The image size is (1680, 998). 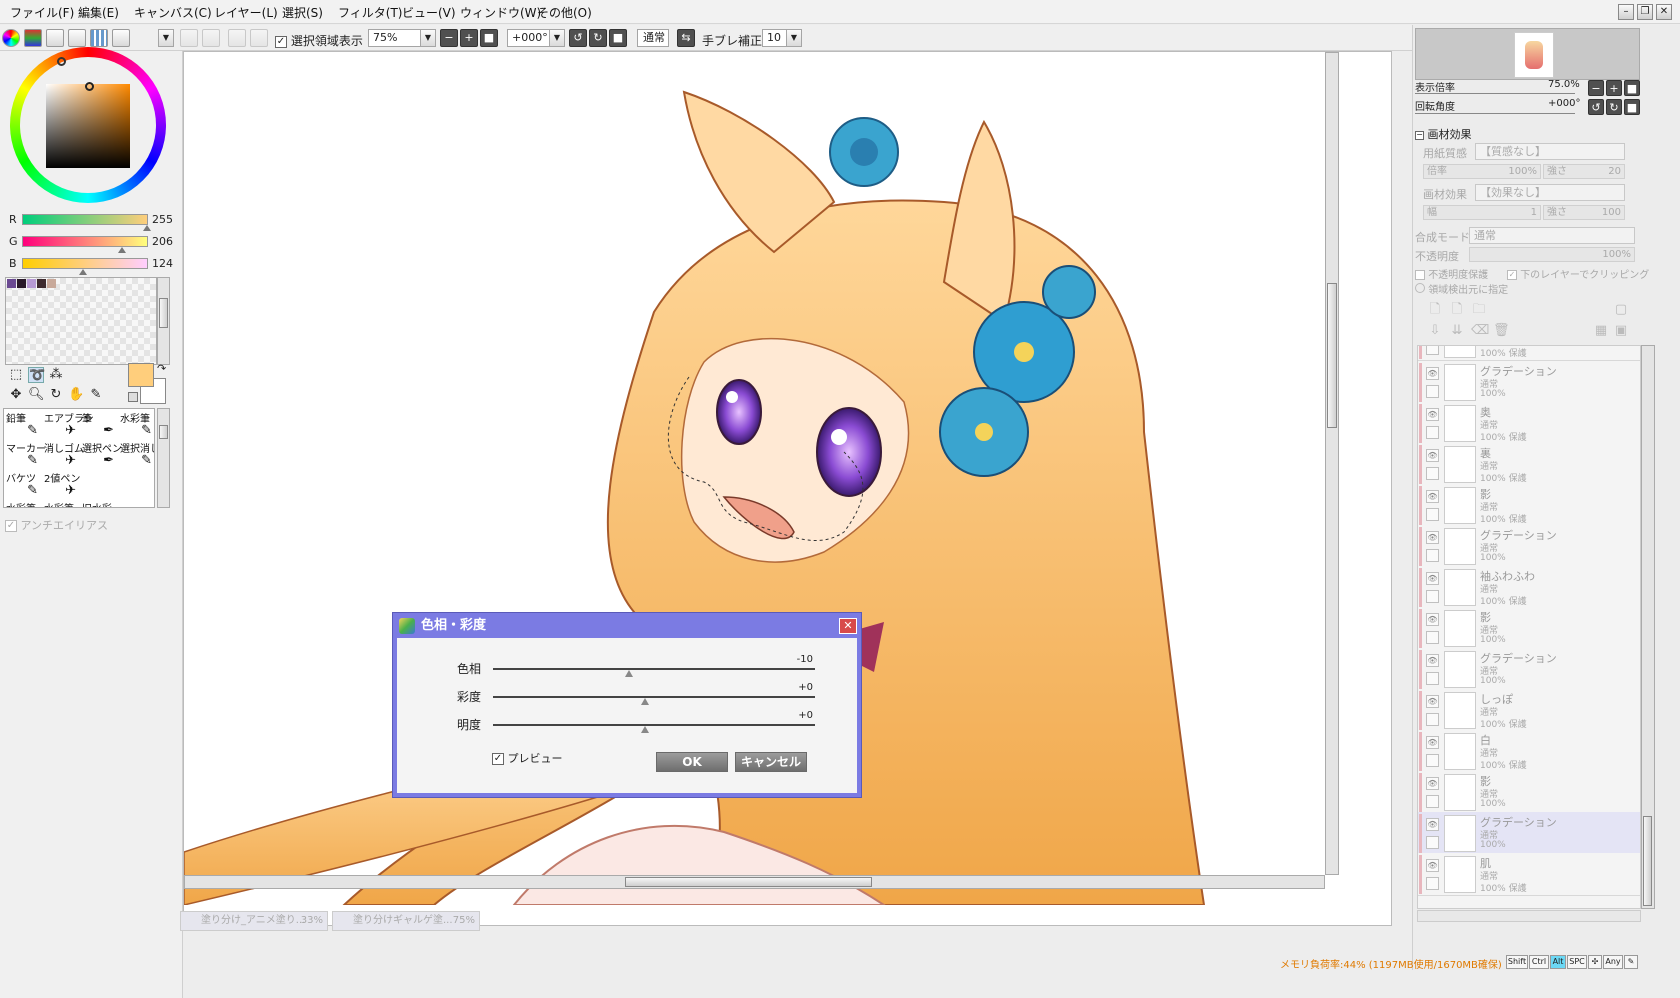 I want to click on layer-row: 👁 奥通常 100% 保護, so click(x=1529, y=423).